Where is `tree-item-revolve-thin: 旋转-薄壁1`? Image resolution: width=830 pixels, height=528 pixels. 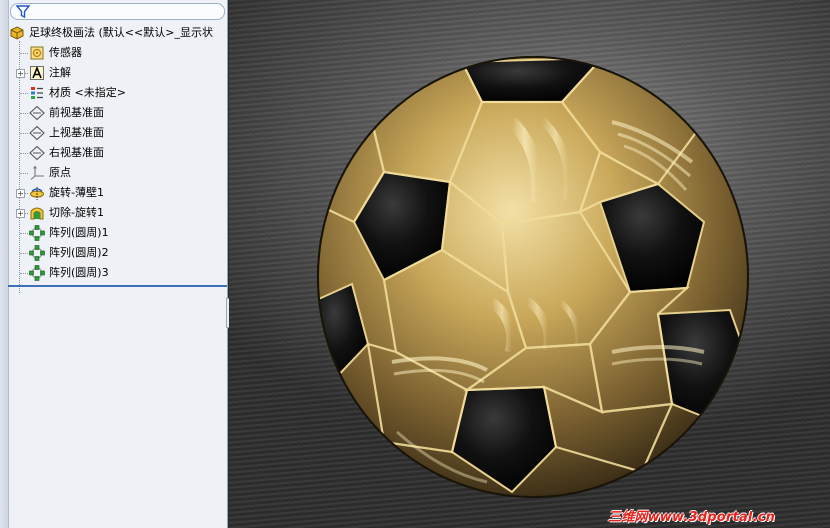
tree-item-revolve-thin: 旋转-薄壁1 is located at coordinates (66, 193).